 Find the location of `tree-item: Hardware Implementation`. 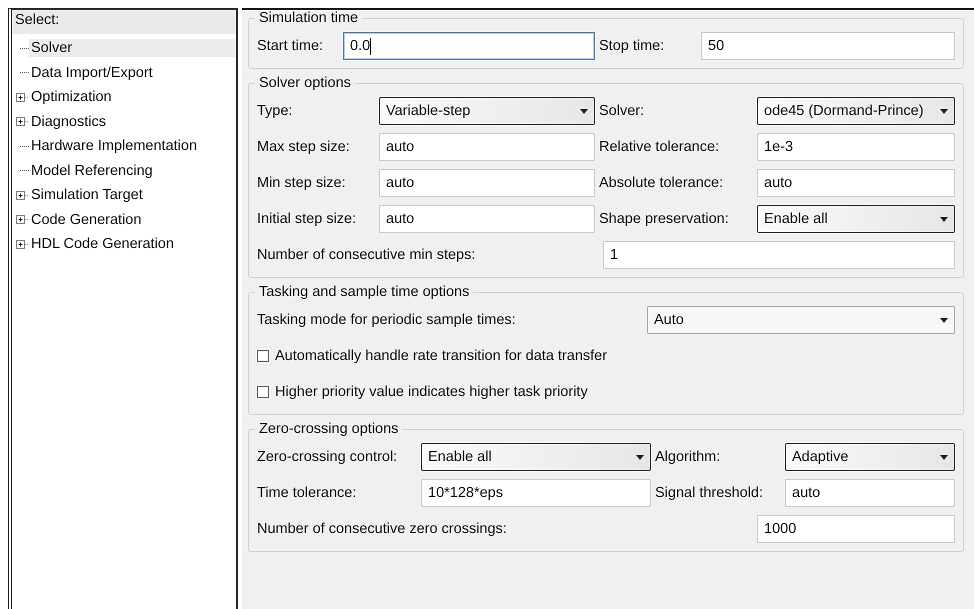

tree-item: Hardware Implementation is located at coordinates (132, 146).